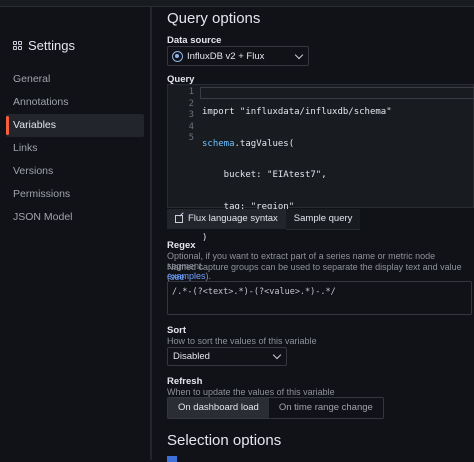  I want to click on refresh-radio-group: On dashboard load On time range change, so click(275, 408).